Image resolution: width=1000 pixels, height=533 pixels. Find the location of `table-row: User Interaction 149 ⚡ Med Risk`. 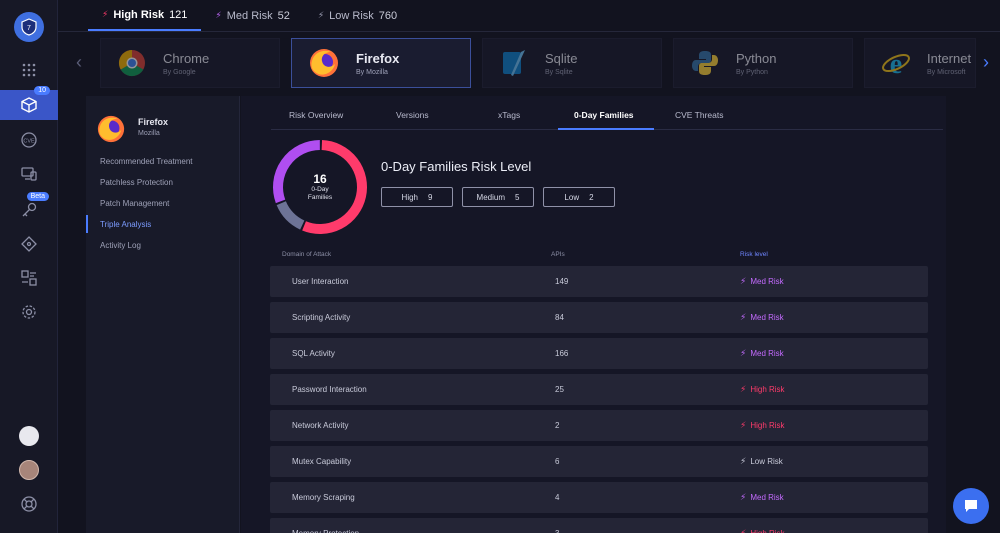

table-row: User Interaction 149 ⚡ Med Risk is located at coordinates (599, 281).